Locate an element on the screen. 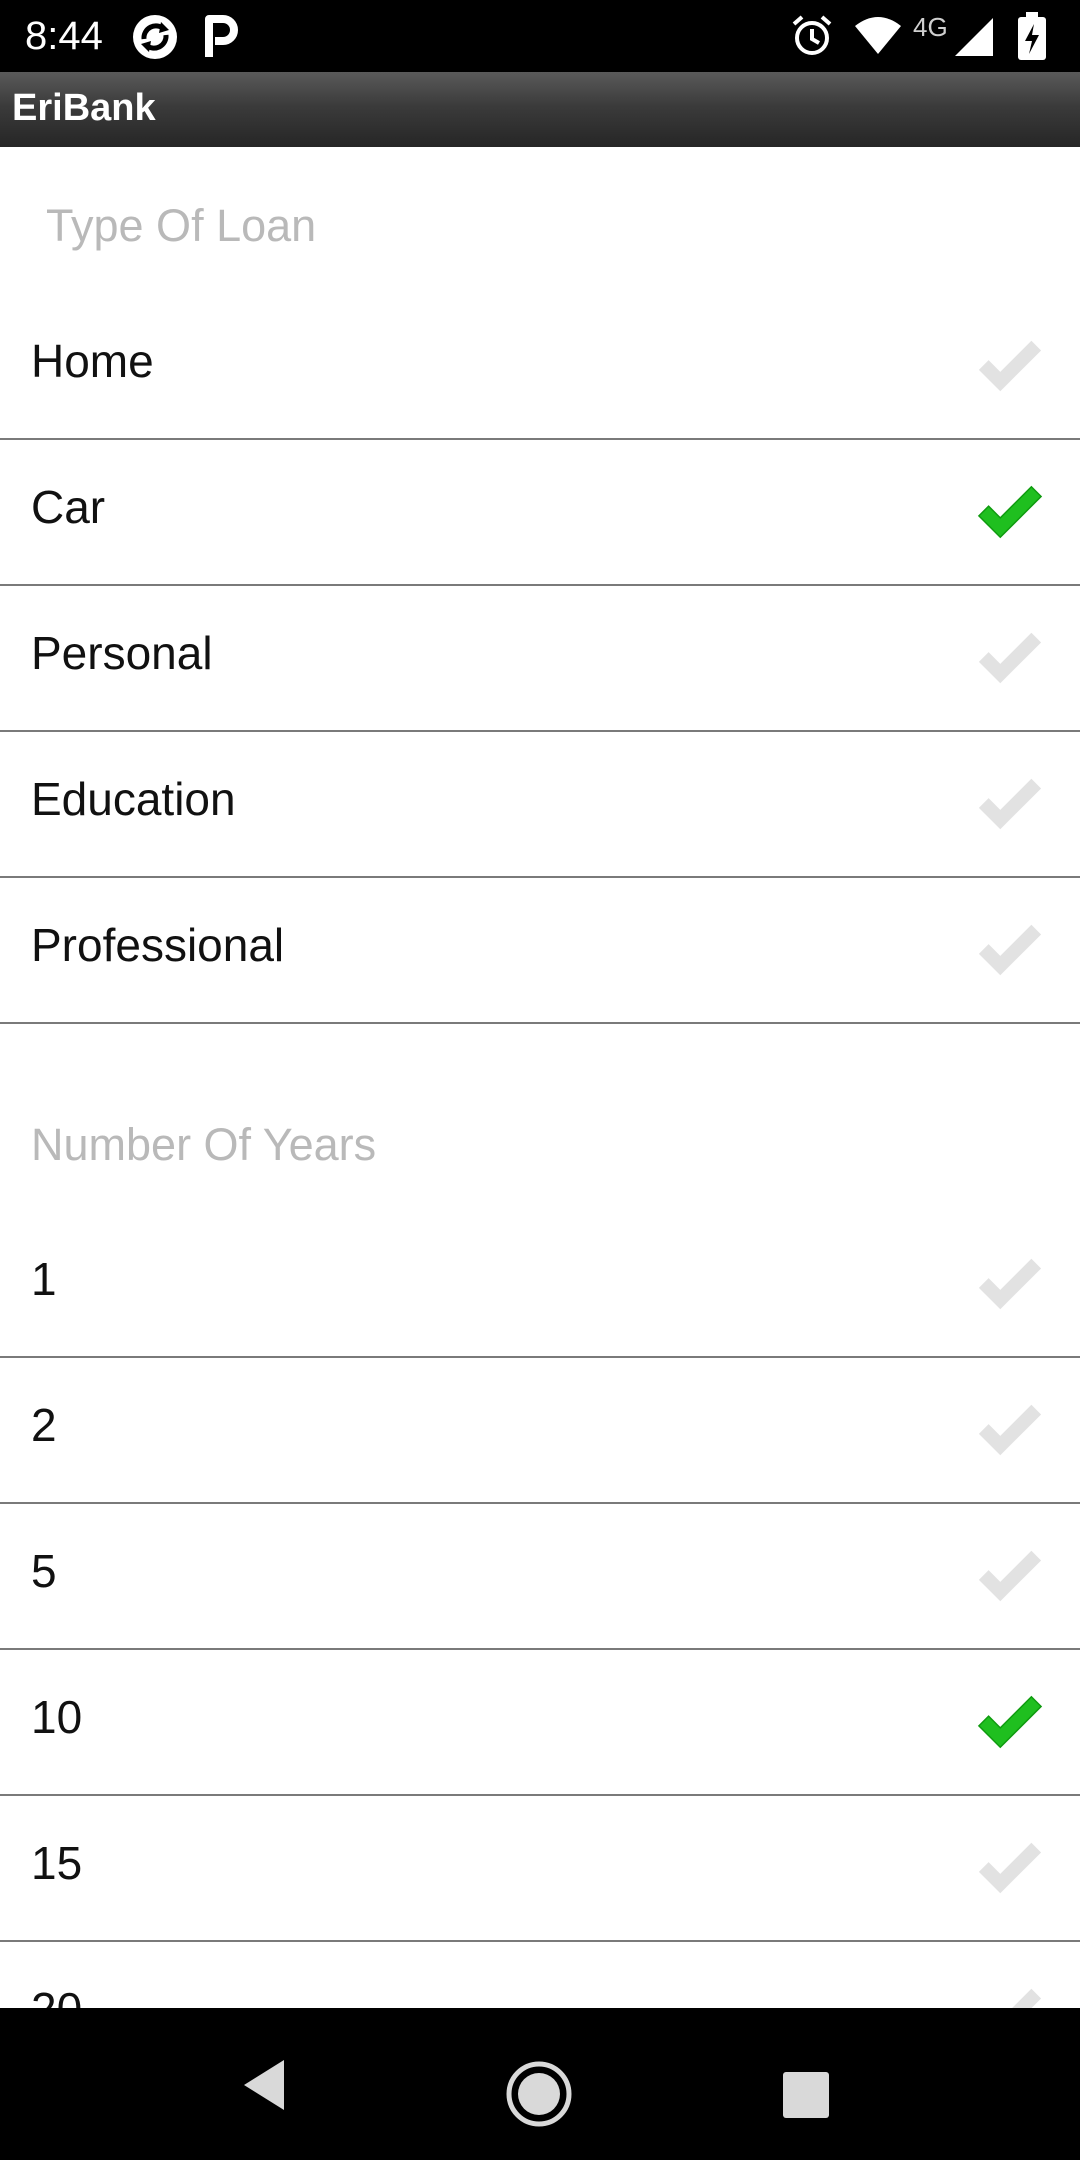 The width and height of the screenshot is (1080, 2160). signal-4g-icon is located at coordinates (974, 37).